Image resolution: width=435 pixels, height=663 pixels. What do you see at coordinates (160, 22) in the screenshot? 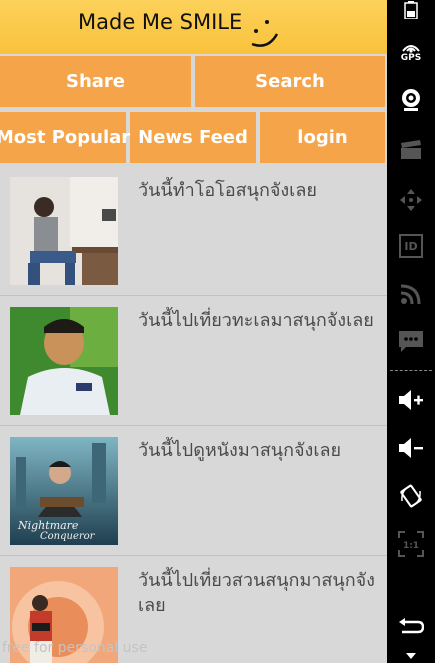
I see `app-title: Made Me SMILE` at bounding box center [160, 22].